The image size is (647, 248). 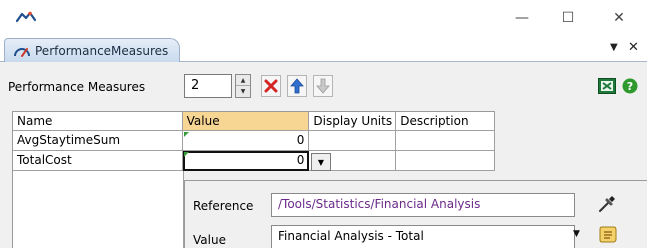 I want to click on close-window-button: ✕, so click(x=619, y=18).